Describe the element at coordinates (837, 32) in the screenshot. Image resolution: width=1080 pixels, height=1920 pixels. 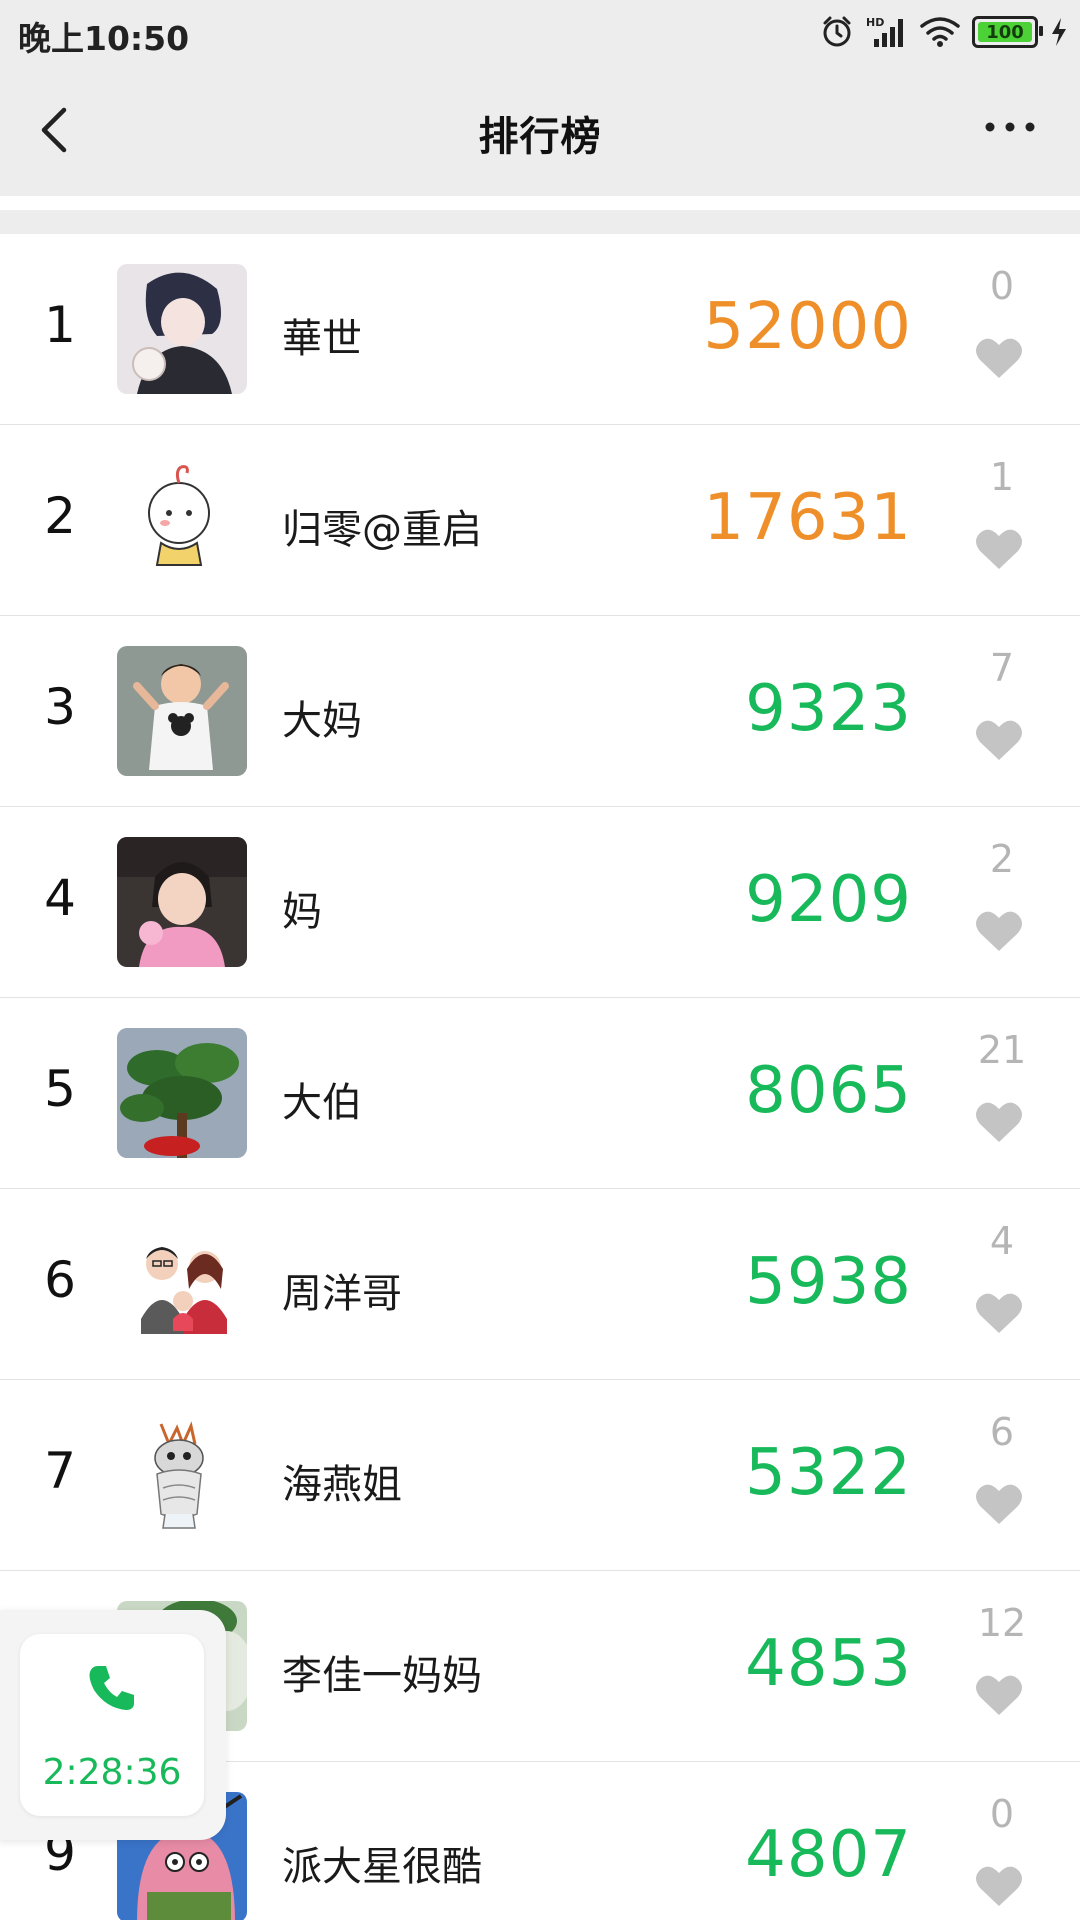
I see `alarm-icon` at that location.